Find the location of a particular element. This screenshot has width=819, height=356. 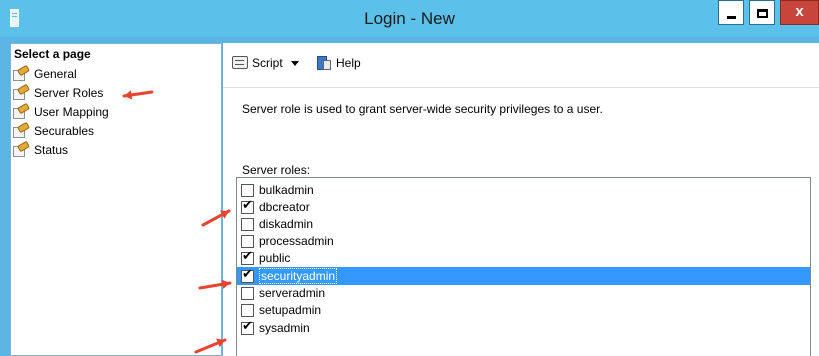

close-button: x is located at coordinates (799, 12).